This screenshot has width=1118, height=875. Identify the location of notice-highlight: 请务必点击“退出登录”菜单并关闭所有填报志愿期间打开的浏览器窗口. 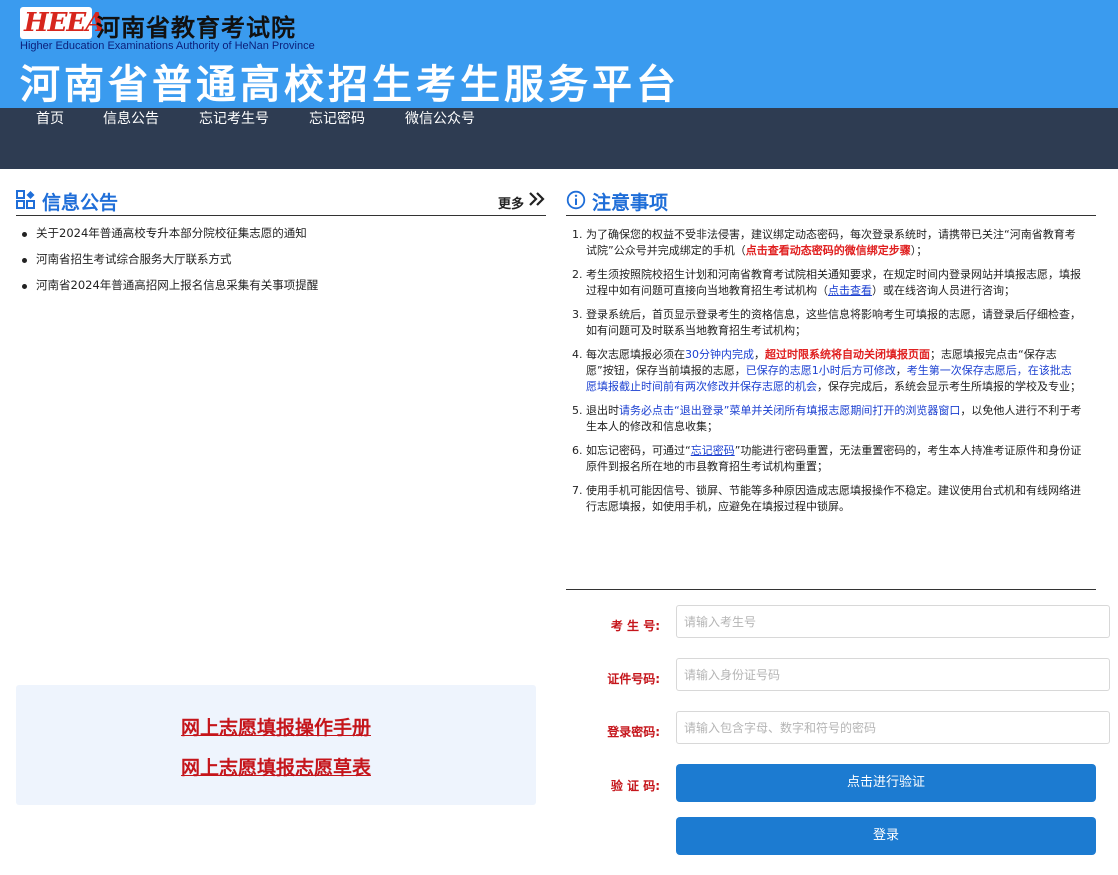
(790, 410).